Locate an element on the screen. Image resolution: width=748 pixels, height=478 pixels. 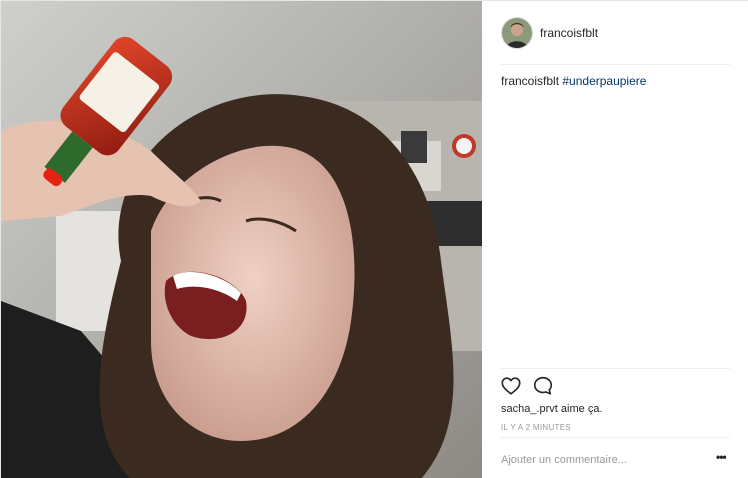
caption-username: francoisfblt is located at coordinates (530, 81).